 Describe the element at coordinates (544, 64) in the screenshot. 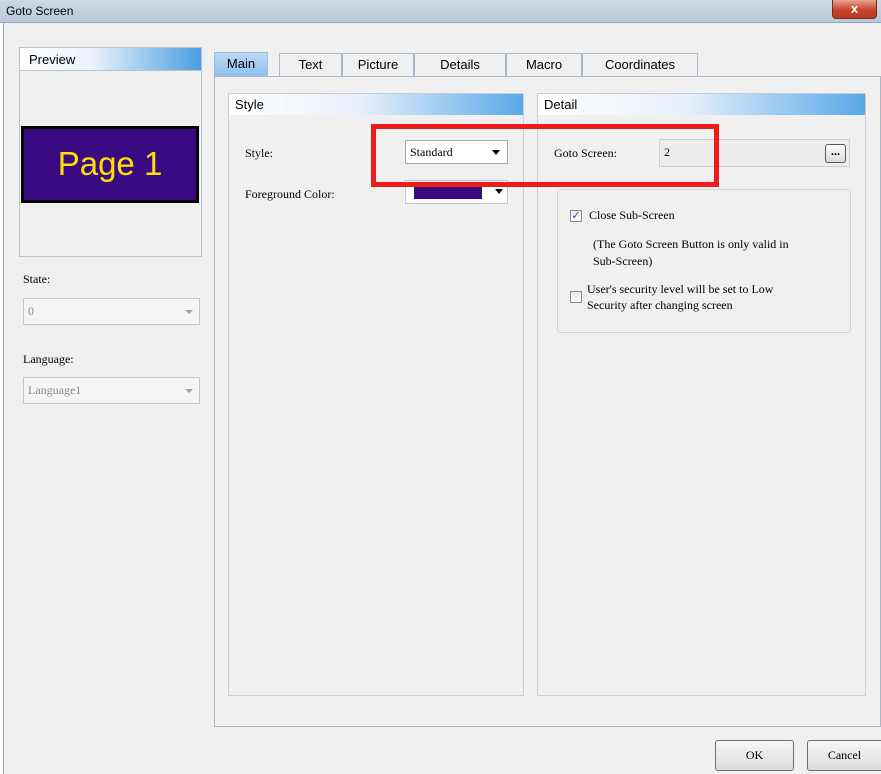

I see `tab-macro: Macro` at that location.